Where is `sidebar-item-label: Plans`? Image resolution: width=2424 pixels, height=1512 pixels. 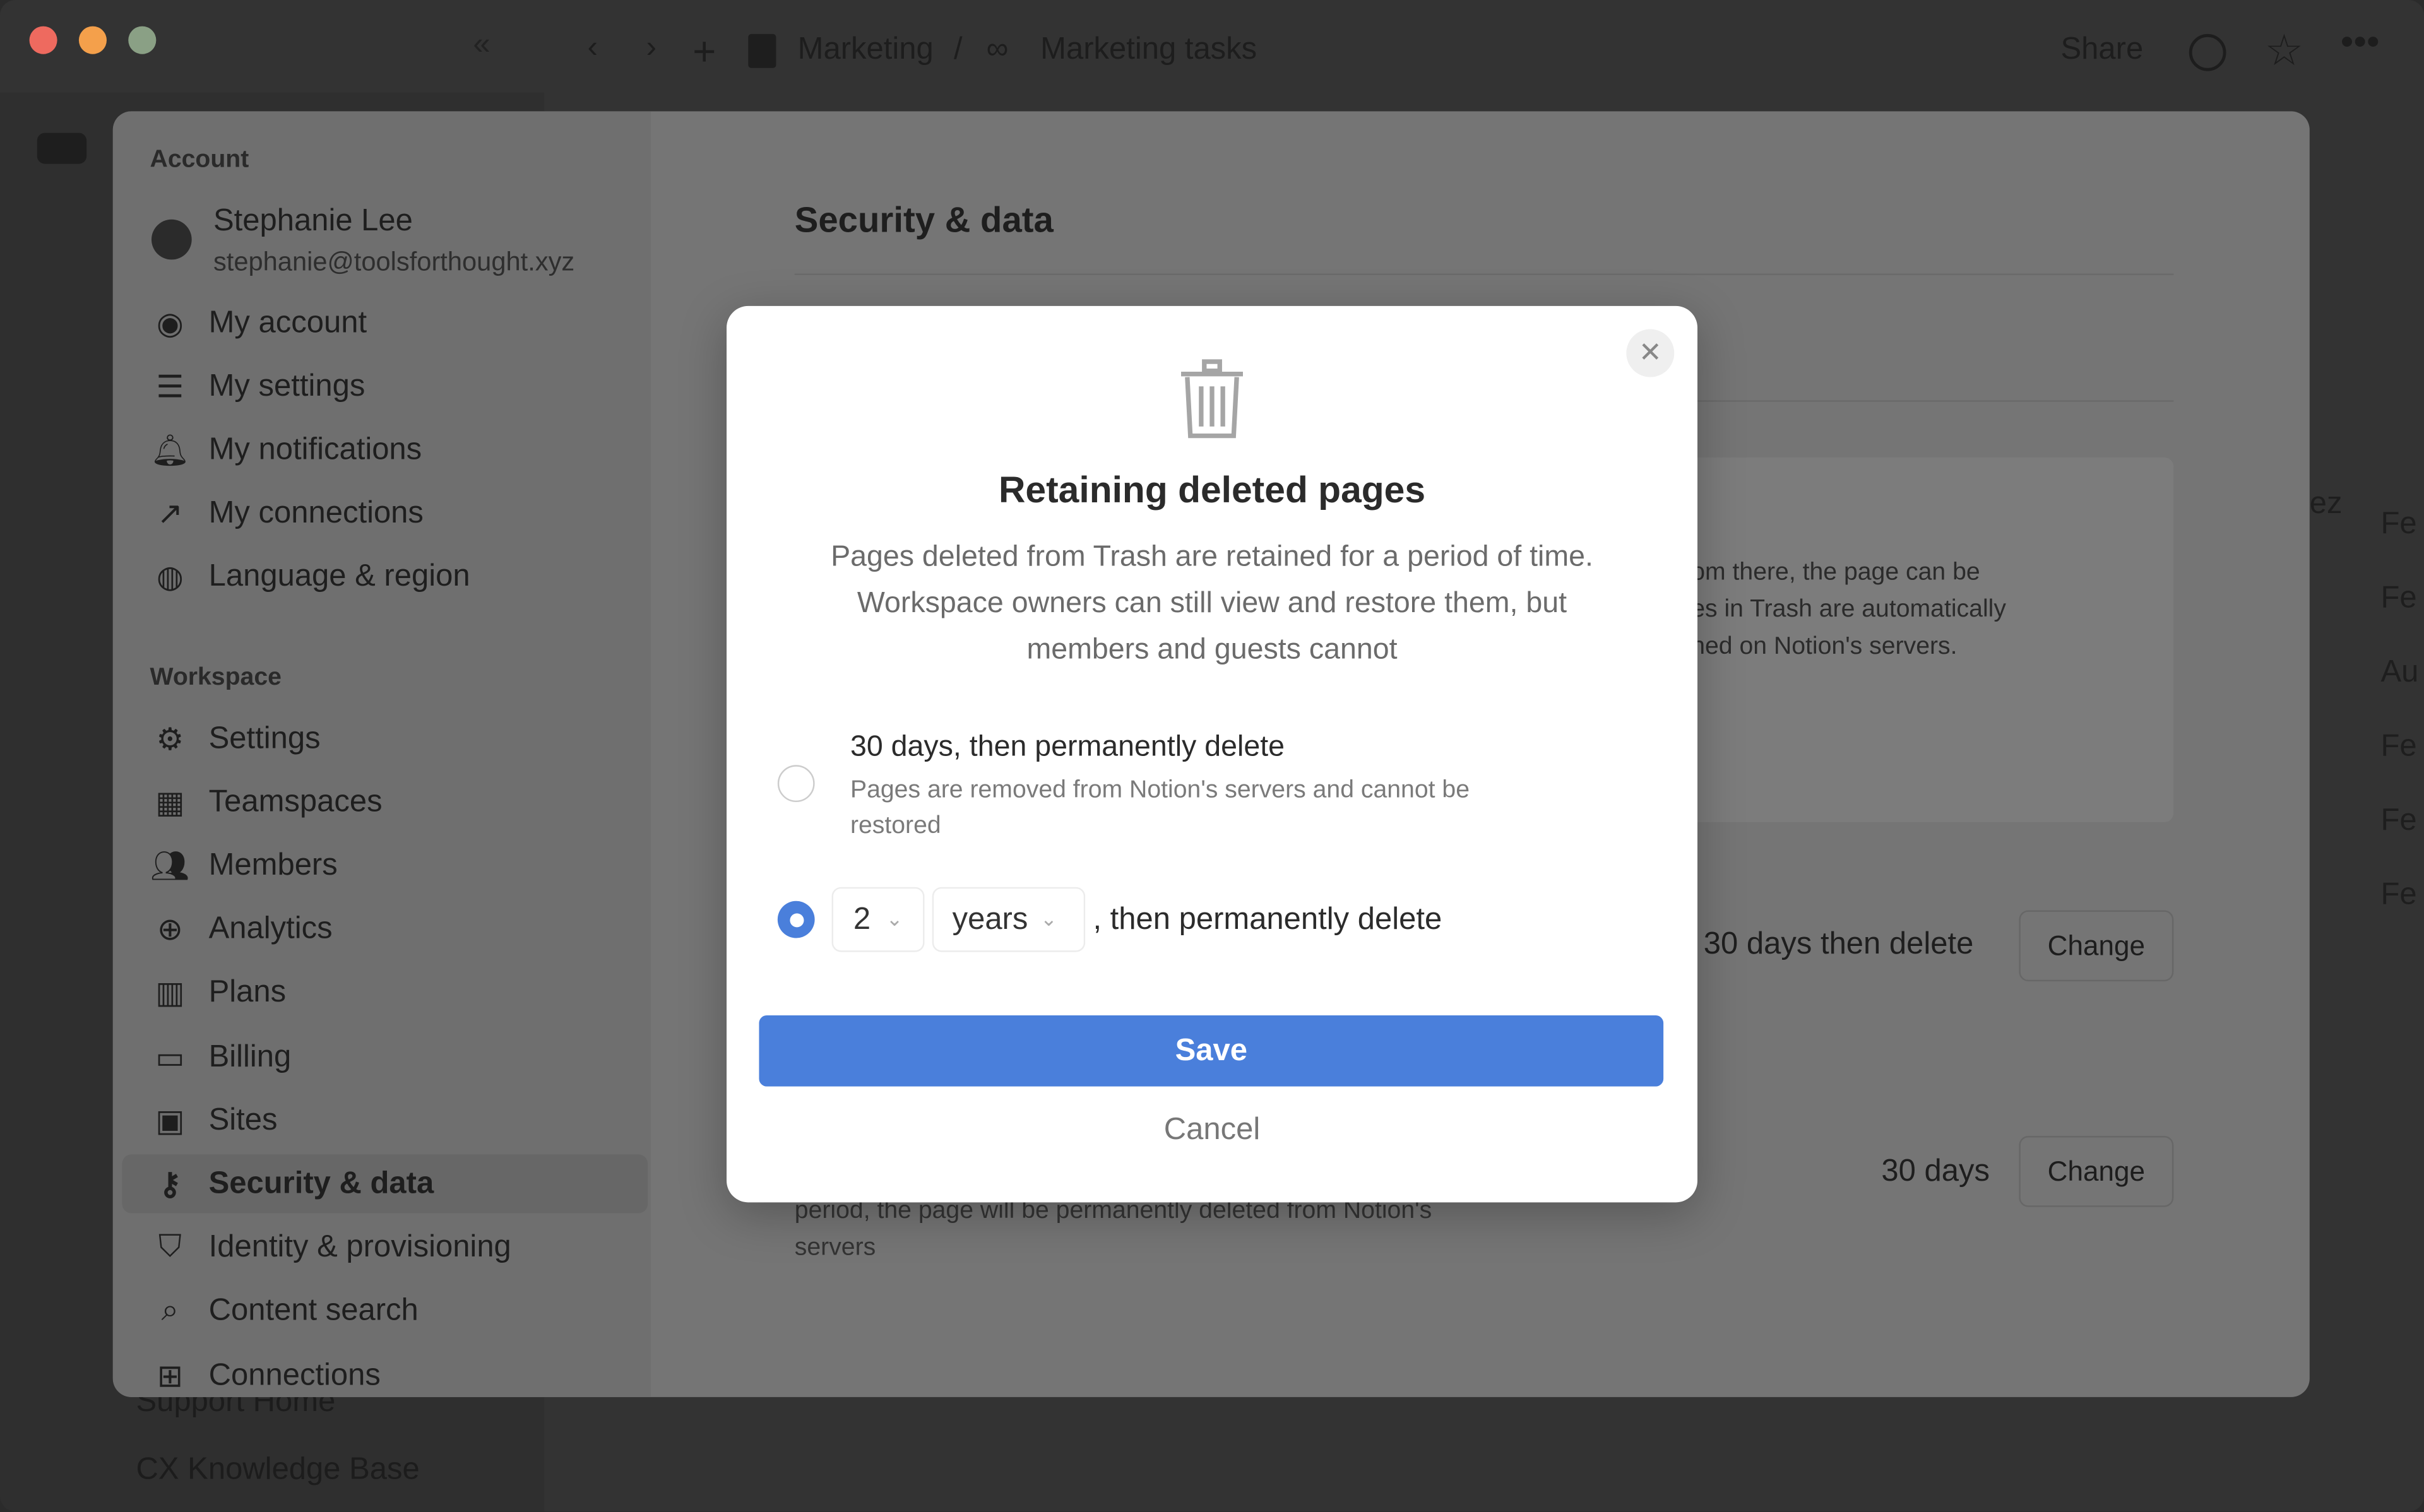 sidebar-item-label: Plans is located at coordinates (247, 993).